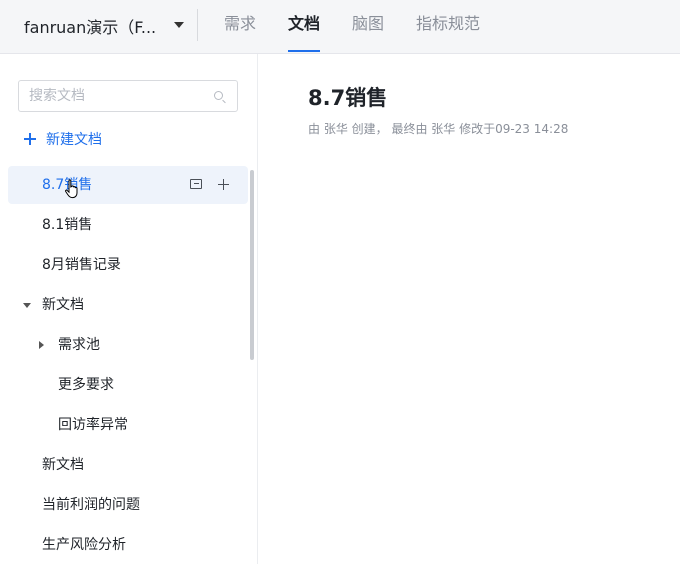  What do you see at coordinates (128, 225) in the screenshot?
I see `doc-item-8-1: 8.1销售` at bounding box center [128, 225].